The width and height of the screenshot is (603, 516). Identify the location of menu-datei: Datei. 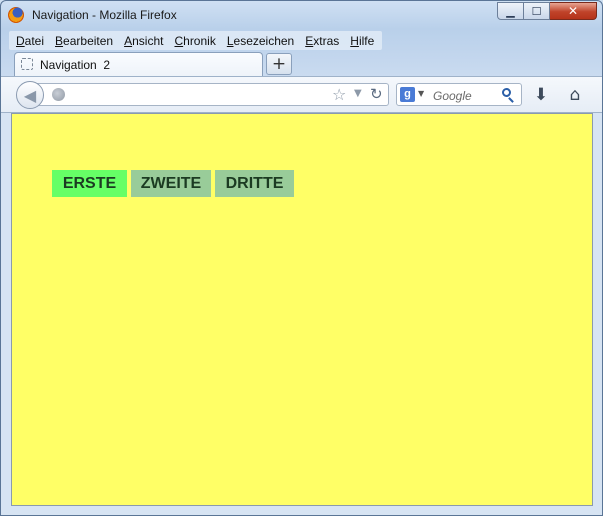
(30, 40).